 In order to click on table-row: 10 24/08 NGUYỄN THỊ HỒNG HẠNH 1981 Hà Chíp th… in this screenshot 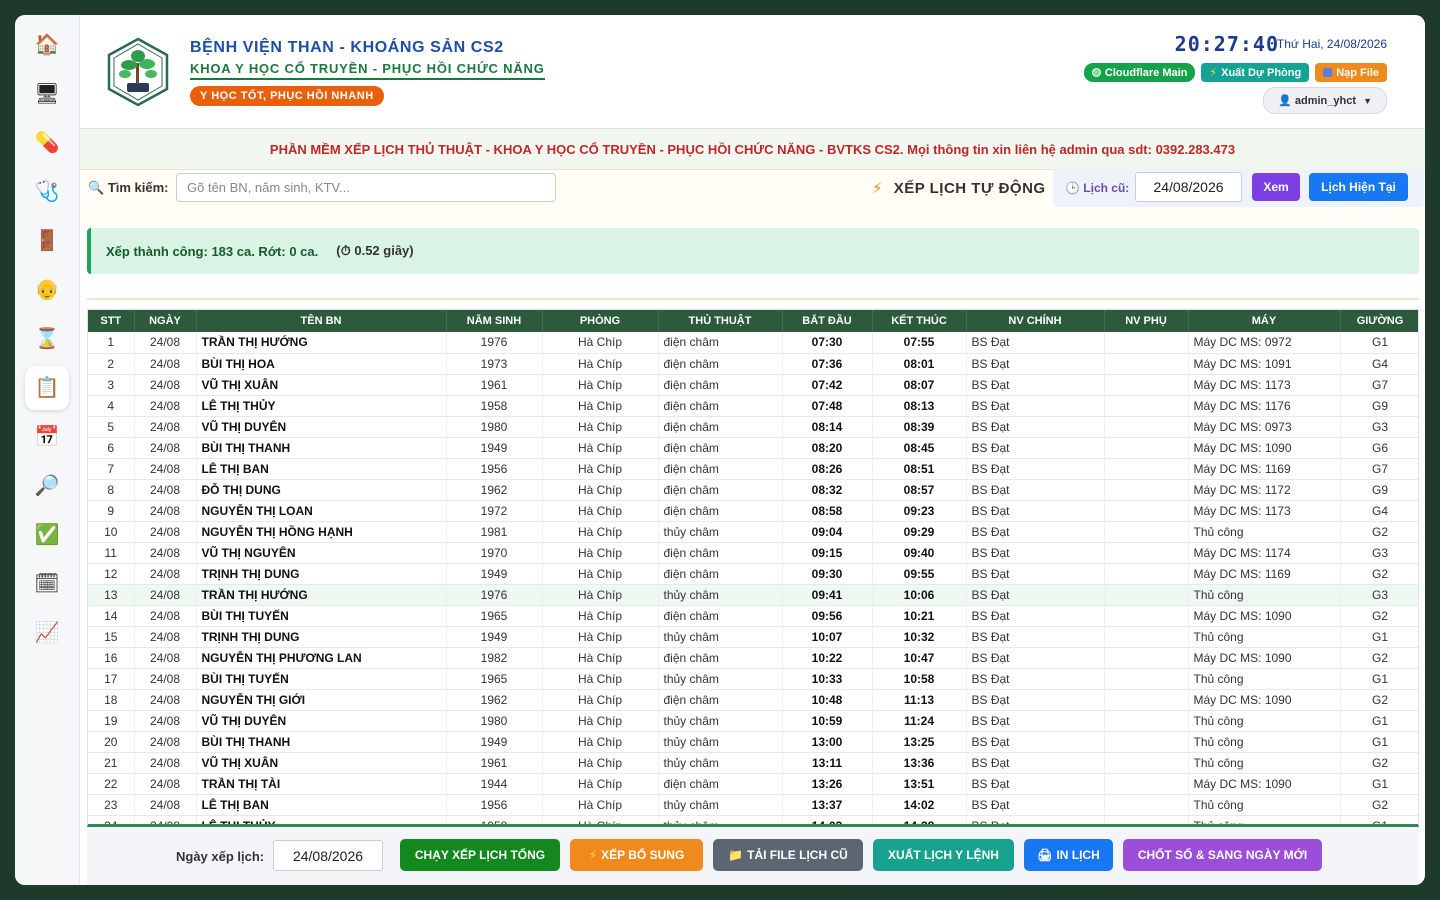, I will do `click(753, 532)`.